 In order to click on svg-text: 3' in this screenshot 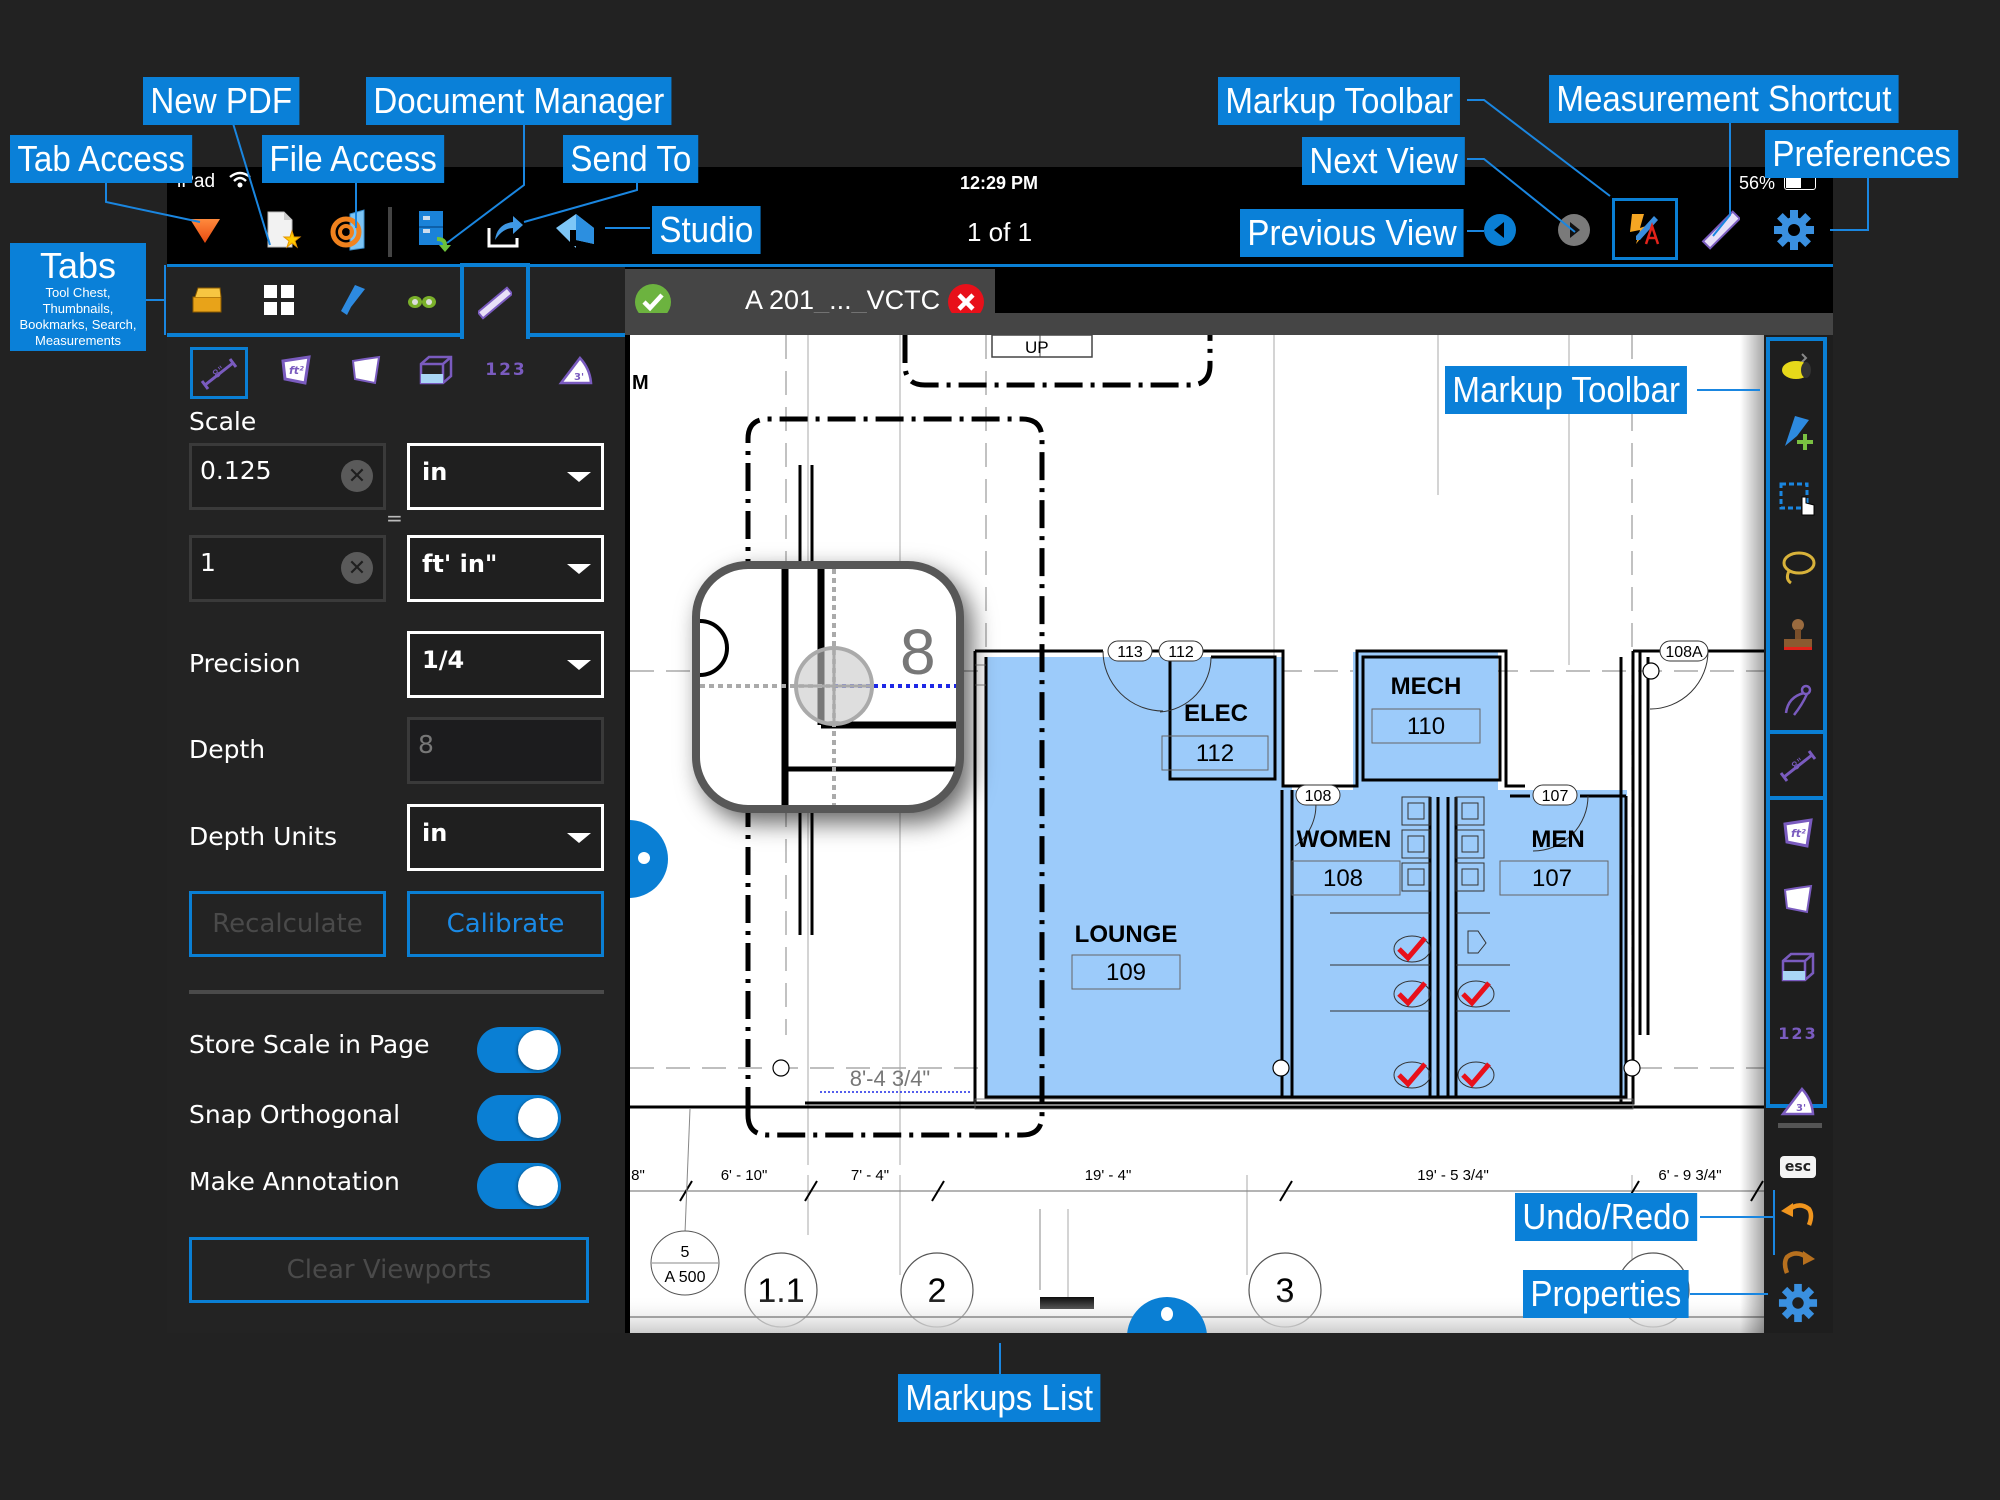, I will do `click(579, 377)`.